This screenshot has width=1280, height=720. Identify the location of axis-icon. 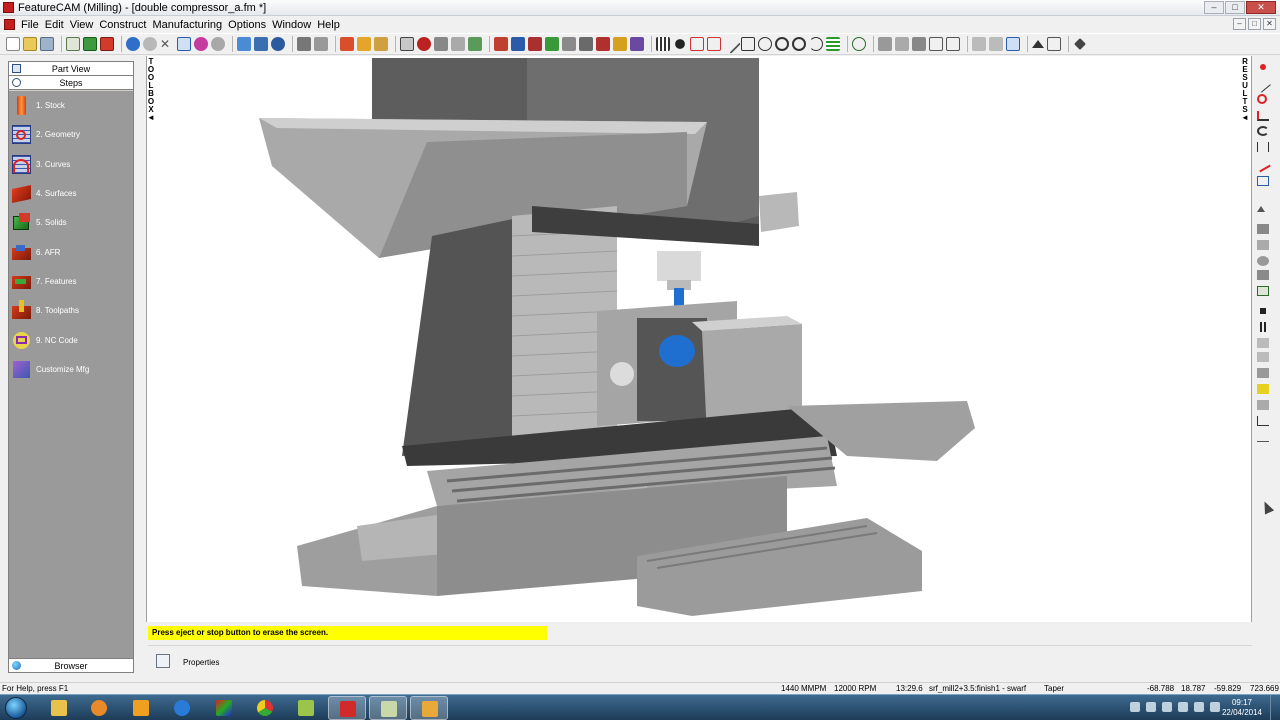
(1263, 421).